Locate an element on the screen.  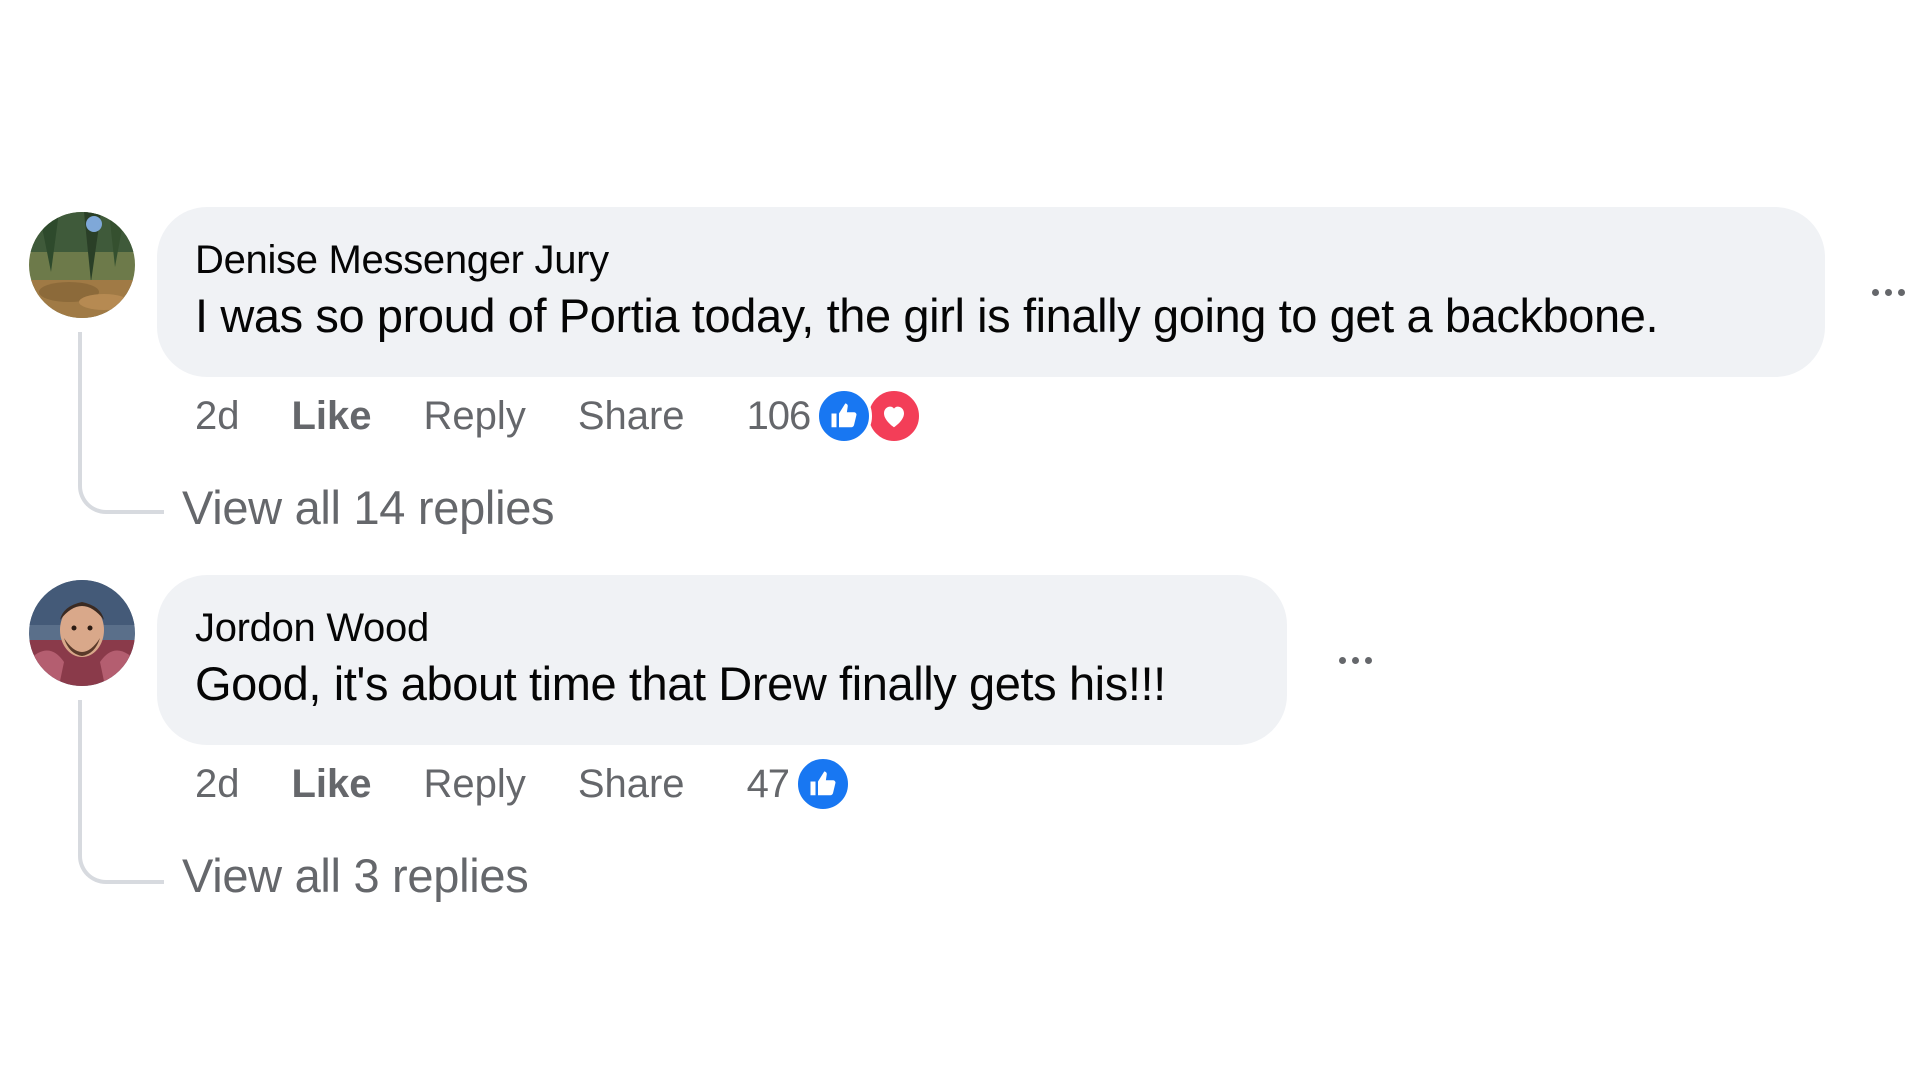
reaction-count: 47 is located at coordinates (768, 784).